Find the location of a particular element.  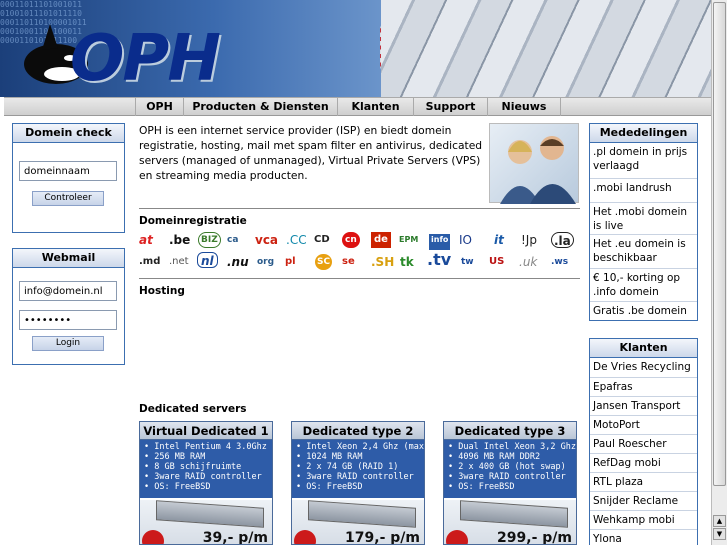

tld-nl-icon: nl is located at coordinates (207, 260).